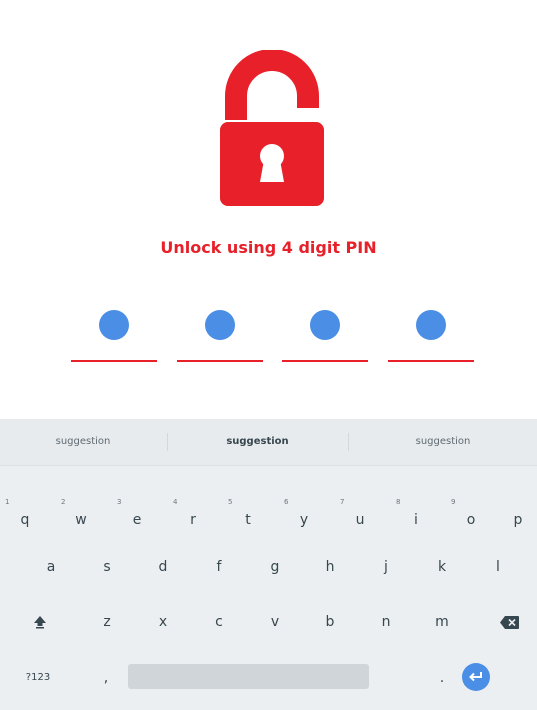  Describe the element at coordinates (330, 567) in the screenshot. I see `key-h: h` at that location.